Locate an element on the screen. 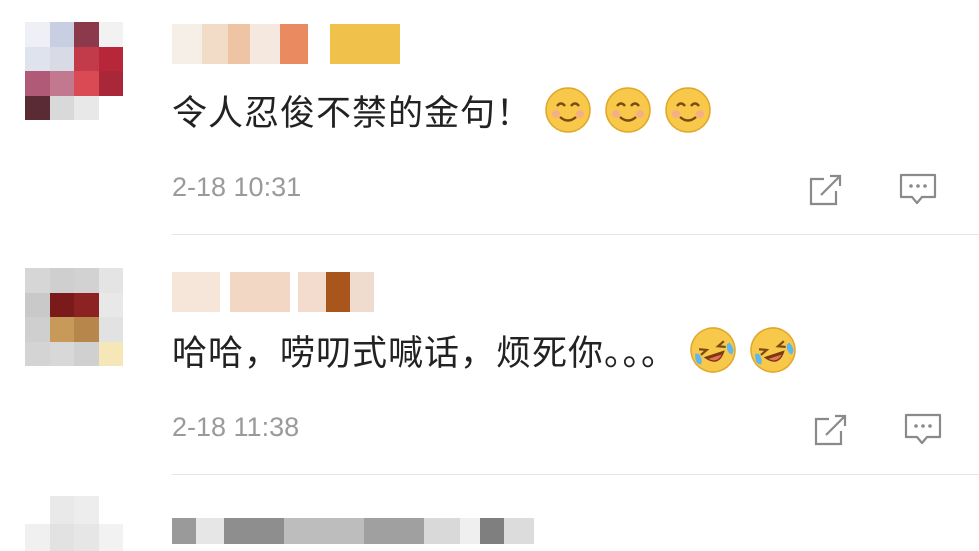 Image resolution: width=979 pixels, height=551 pixels. comment-text: 令人忍俊不禁的金句！ is located at coordinates (442, 110).